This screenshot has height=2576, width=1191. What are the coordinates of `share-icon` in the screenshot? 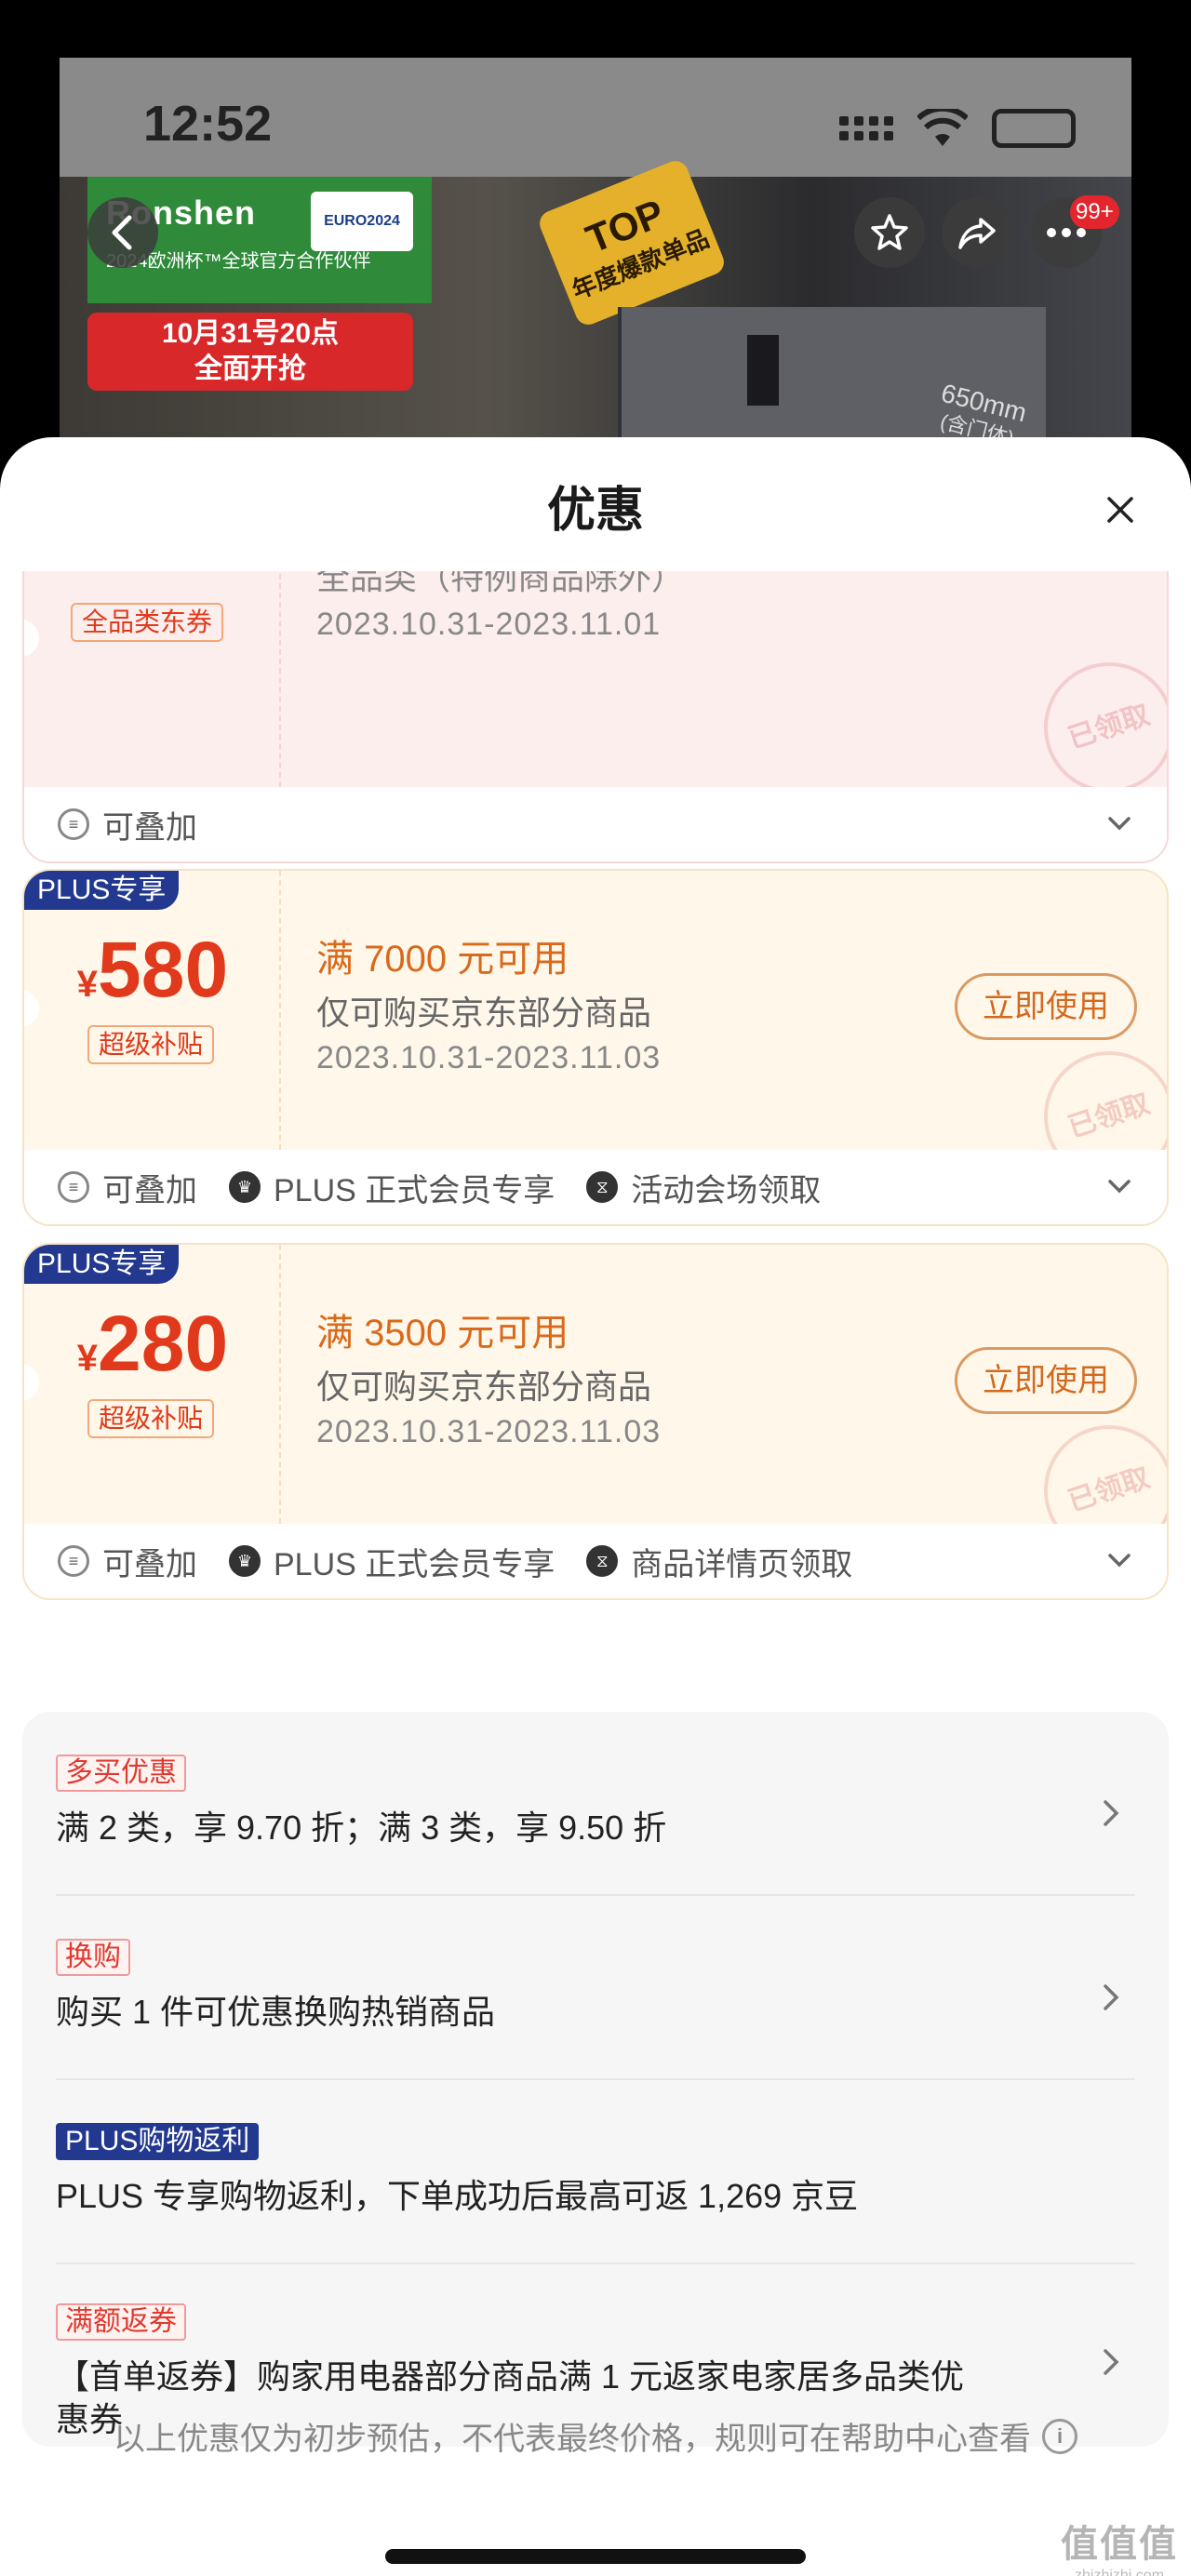 It's located at (977, 233).